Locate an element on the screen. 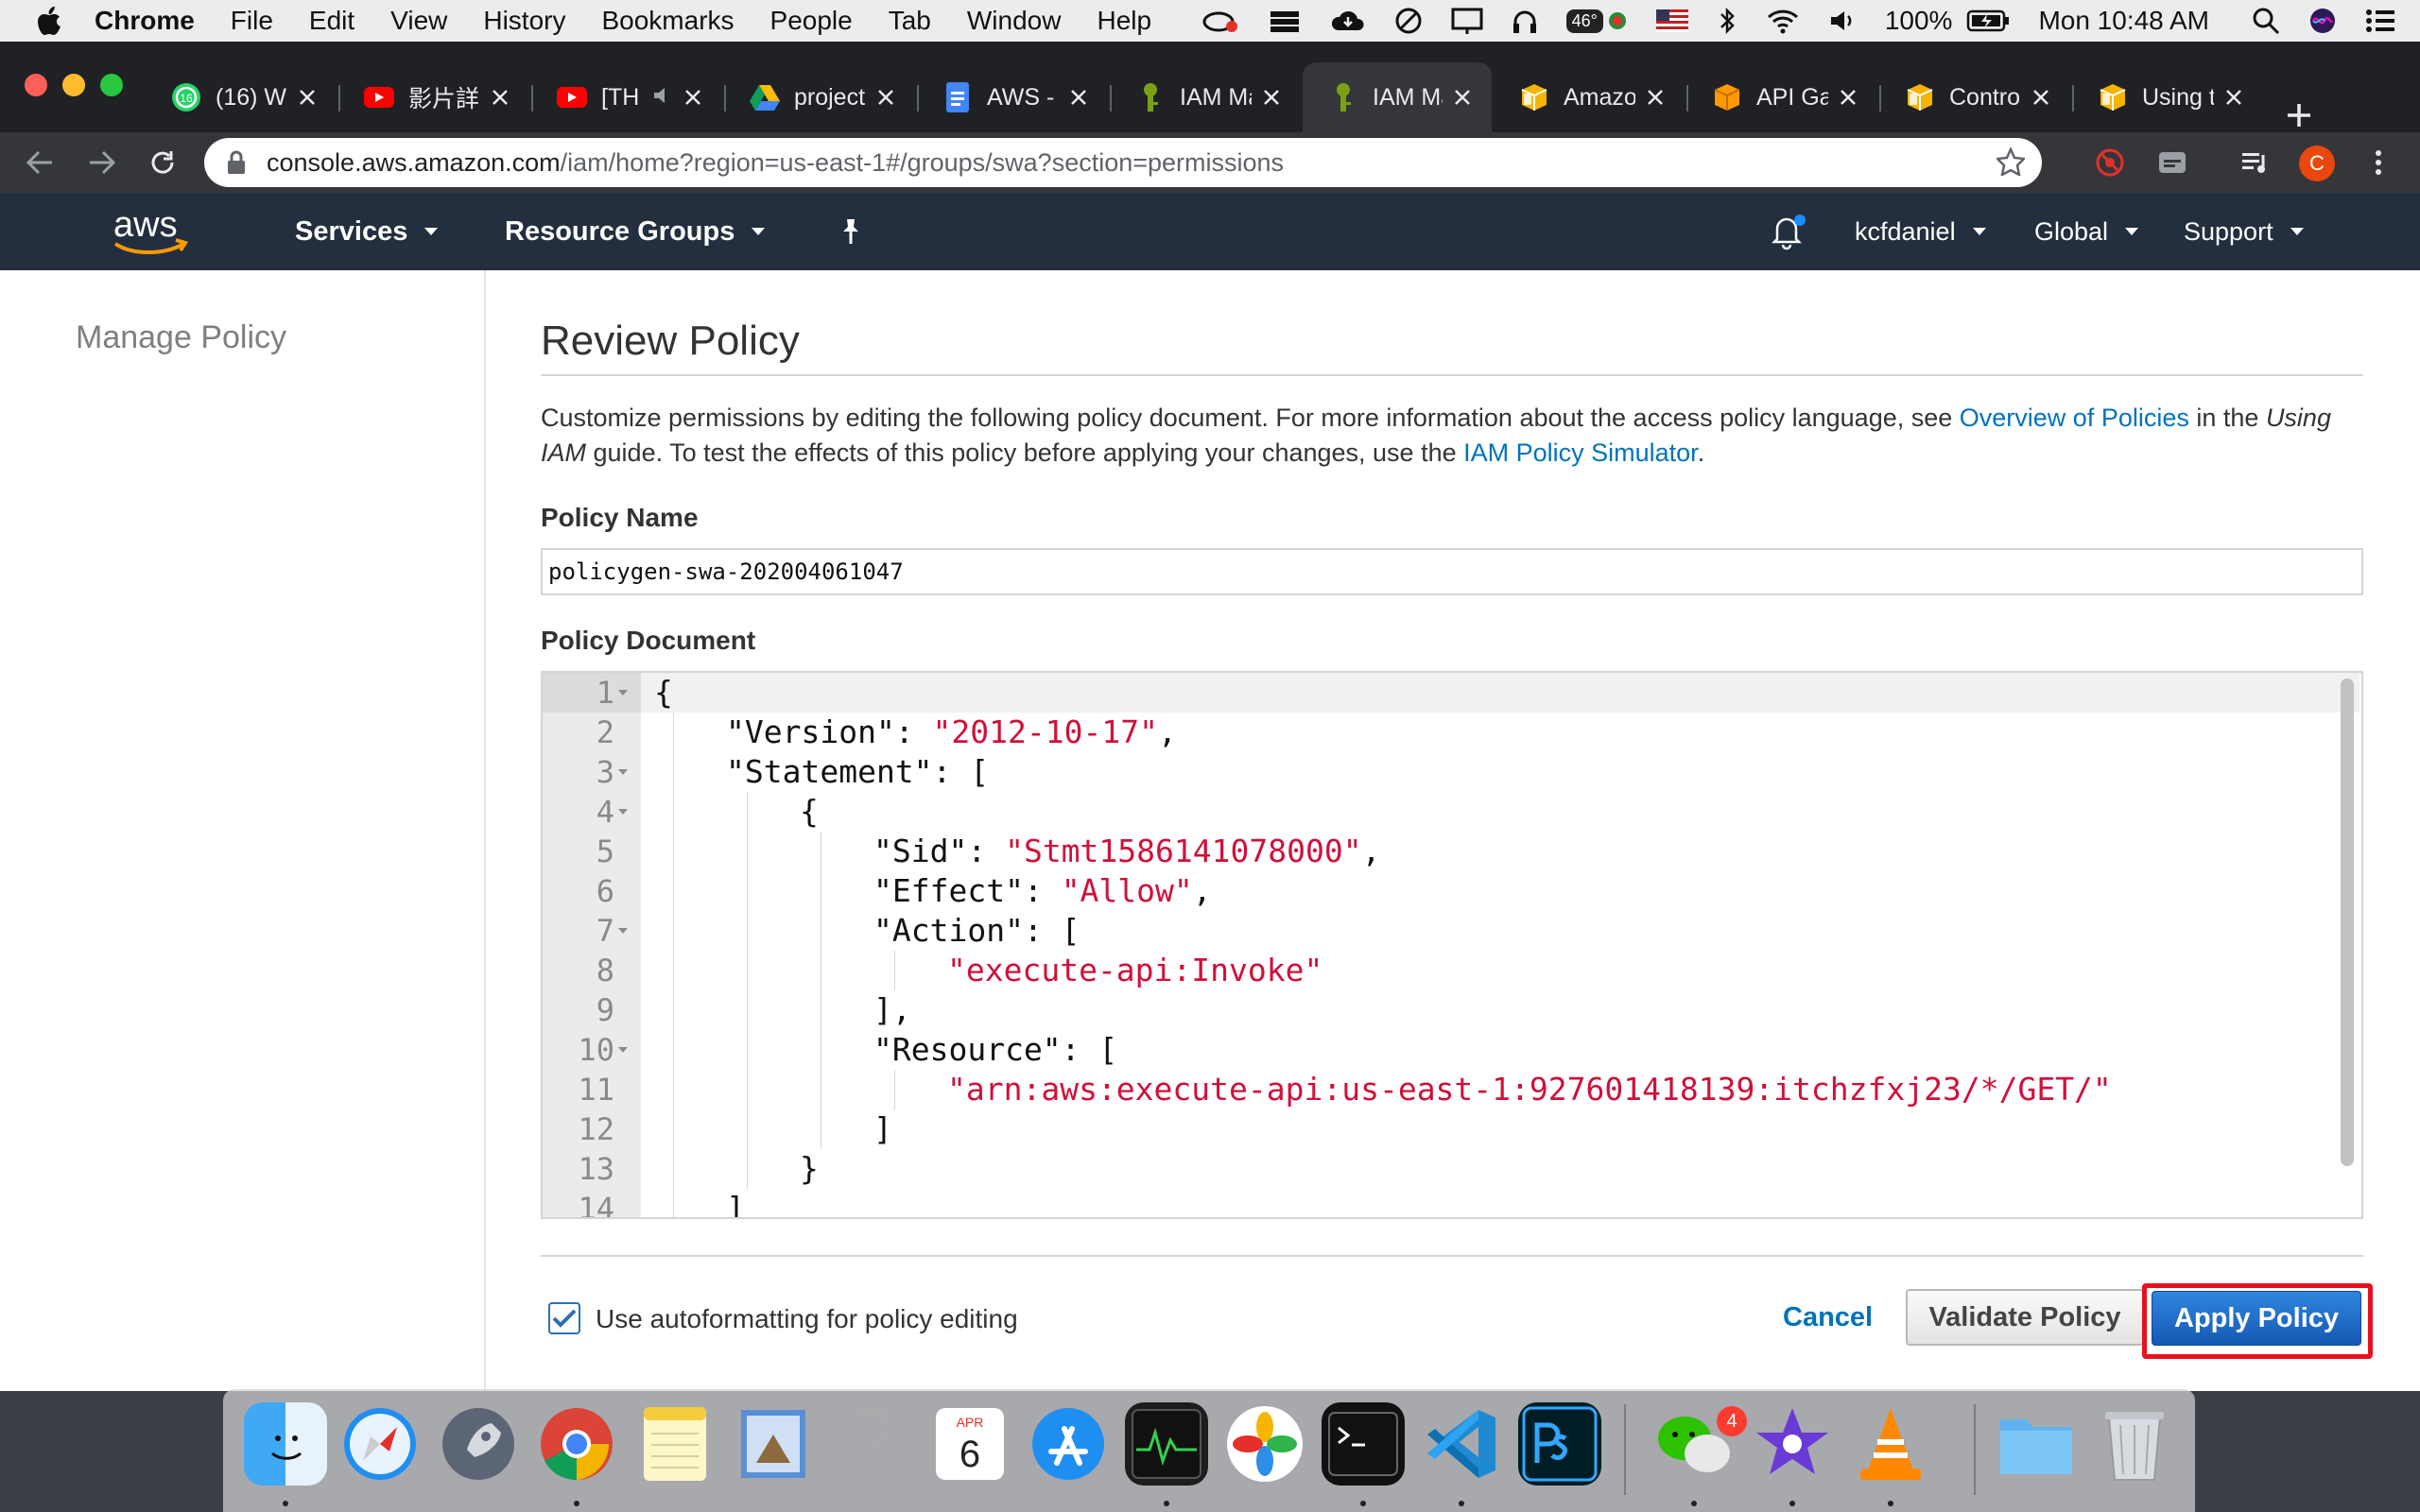 This screenshot has height=1512, width=2420. aws-logo: aws is located at coordinates (153, 236).